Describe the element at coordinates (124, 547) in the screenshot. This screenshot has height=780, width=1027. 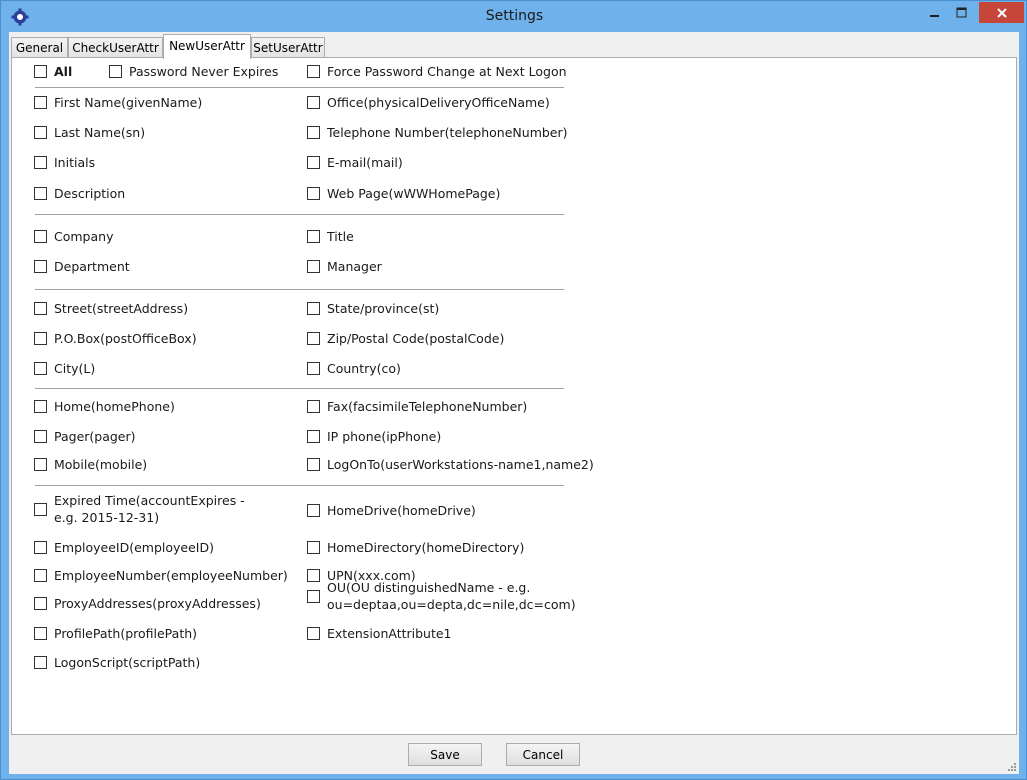
I see `checkbox-employee-id: EmployeeID(employeeID)` at that location.